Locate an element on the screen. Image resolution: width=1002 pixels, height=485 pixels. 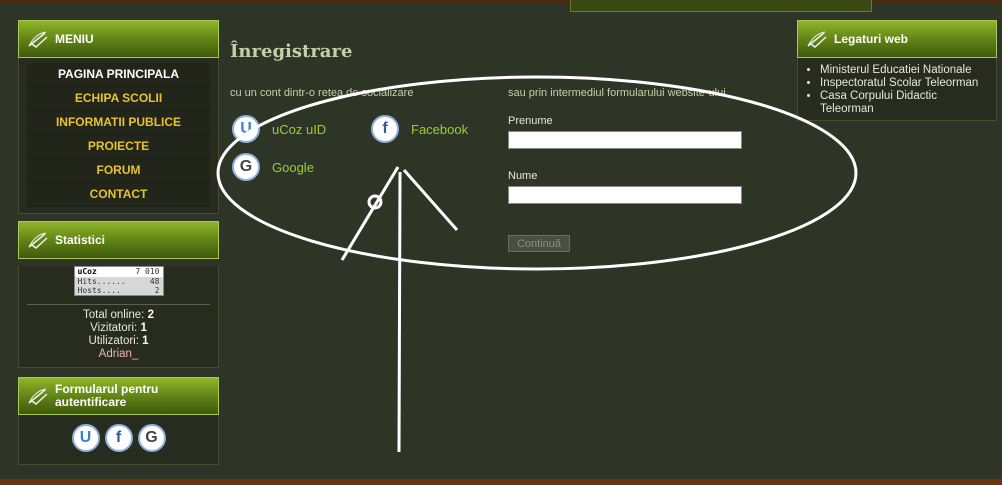
auth-icons: U f G is located at coordinates (118, 440).